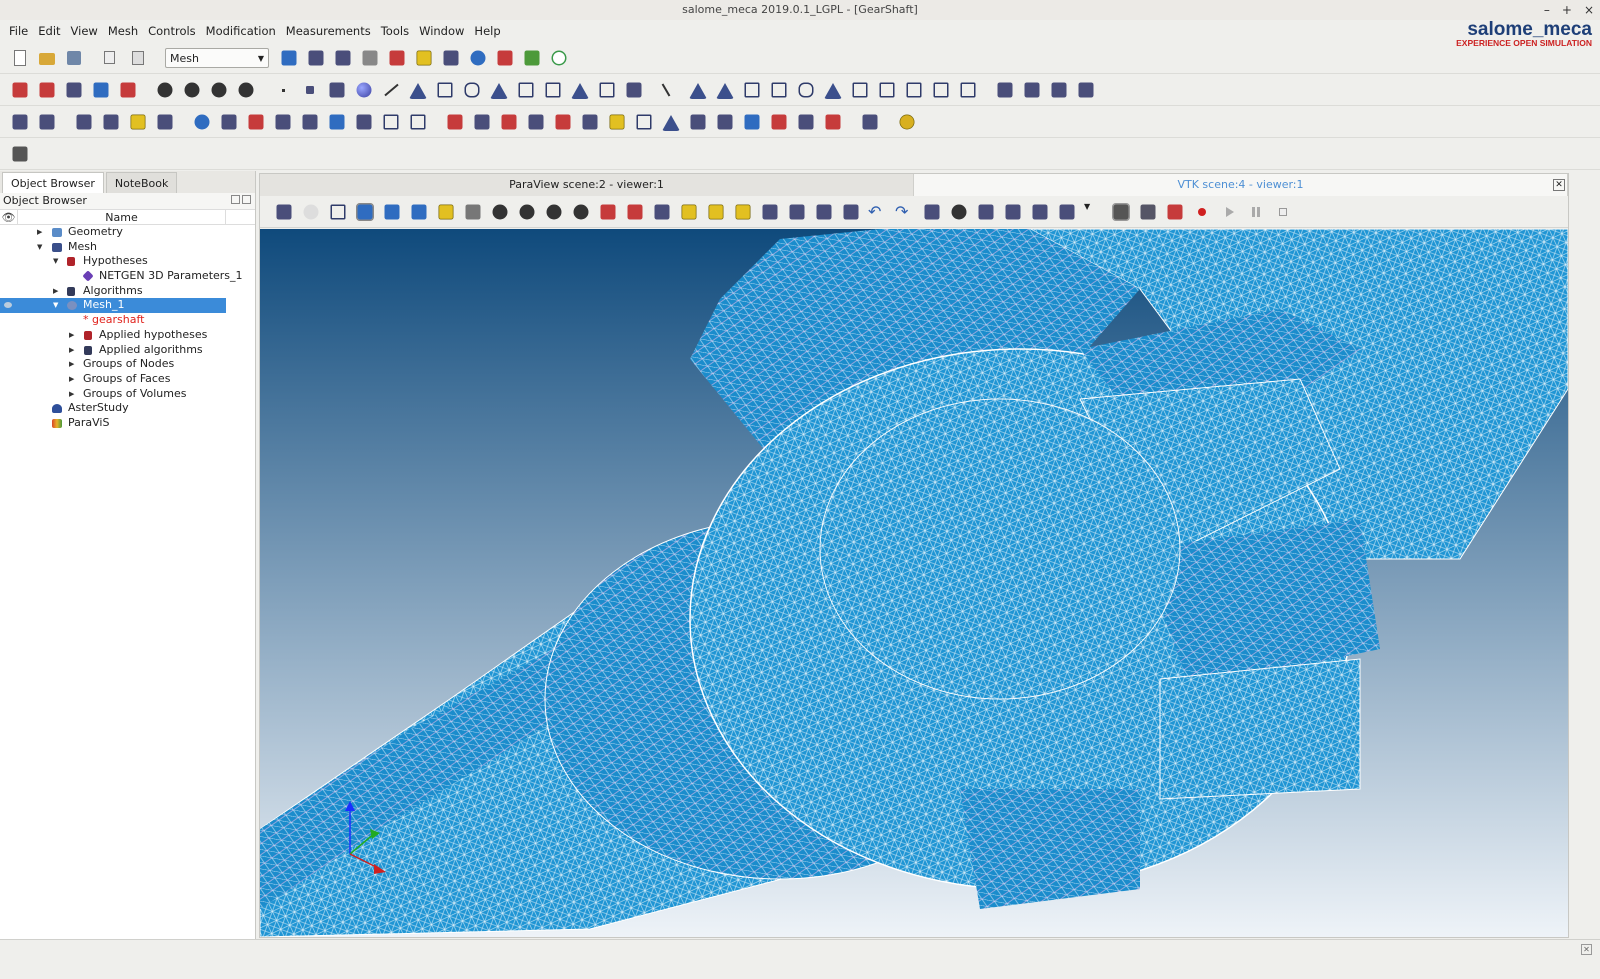 The image size is (1600, 979). What do you see at coordinates (478, 58) in the screenshot?
I see `jobmanager-module-icon` at bounding box center [478, 58].